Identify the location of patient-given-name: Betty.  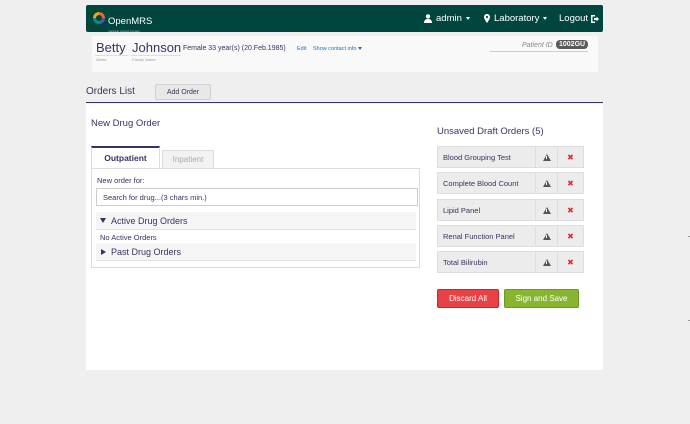
(111, 47).